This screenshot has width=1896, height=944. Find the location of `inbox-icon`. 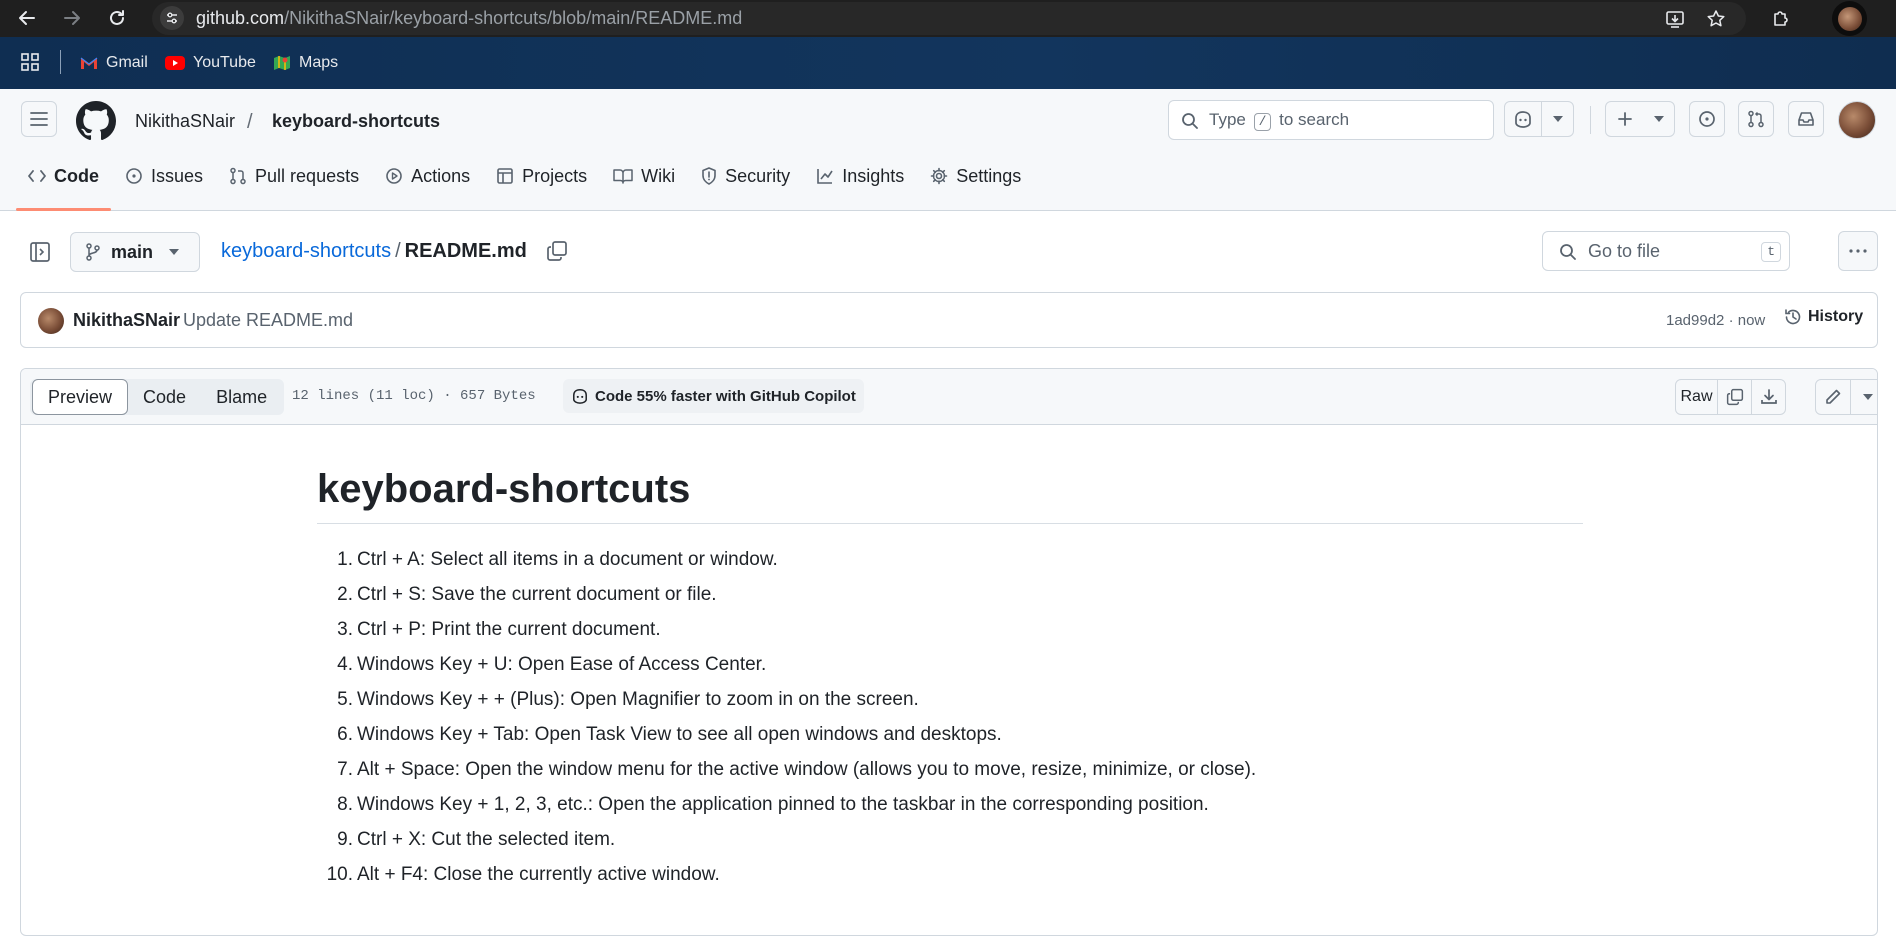

inbox-icon is located at coordinates (1806, 119).